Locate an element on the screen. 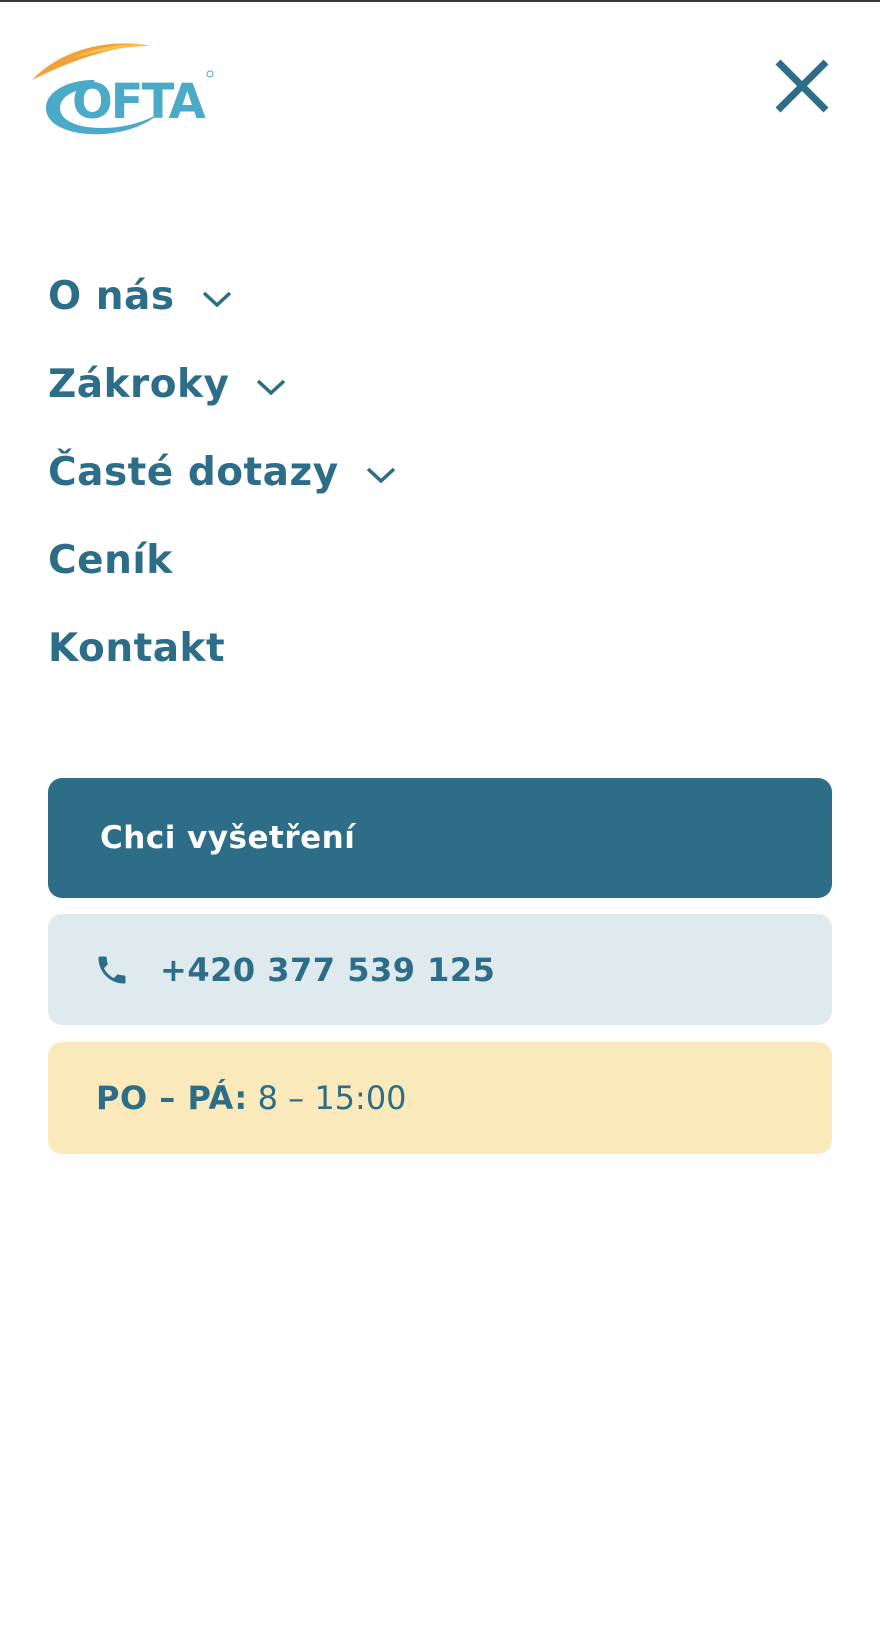 The image size is (880, 1648). nav-item-caste-dotazy: Časté dotazy is located at coordinates (438, 472).